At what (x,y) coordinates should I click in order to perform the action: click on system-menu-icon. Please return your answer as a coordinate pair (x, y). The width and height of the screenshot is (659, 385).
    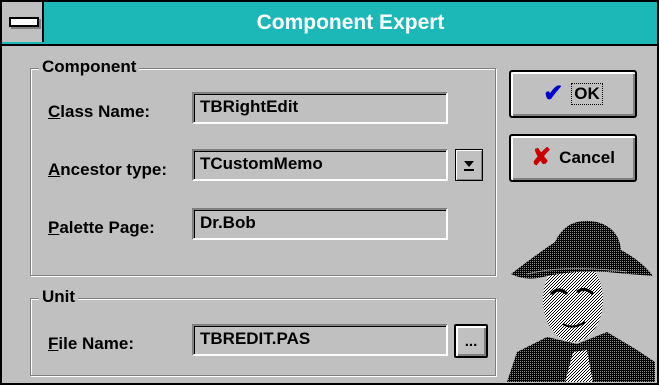
    Looking at the image, I should click on (23, 22).